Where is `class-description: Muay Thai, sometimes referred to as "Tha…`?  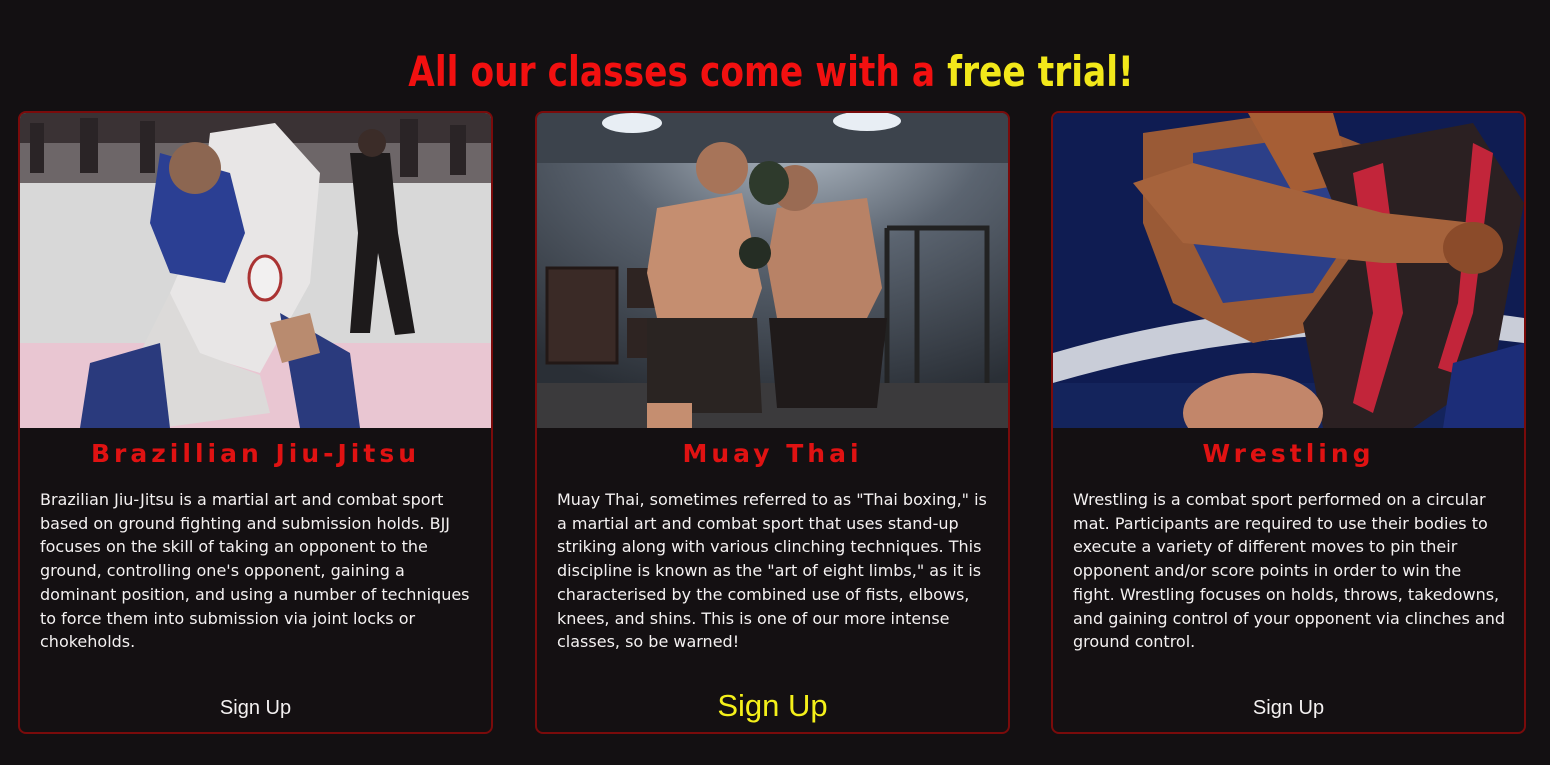
class-description: Muay Thai, sometimes referred to as "Tha… is located at coordinates (772, 571).